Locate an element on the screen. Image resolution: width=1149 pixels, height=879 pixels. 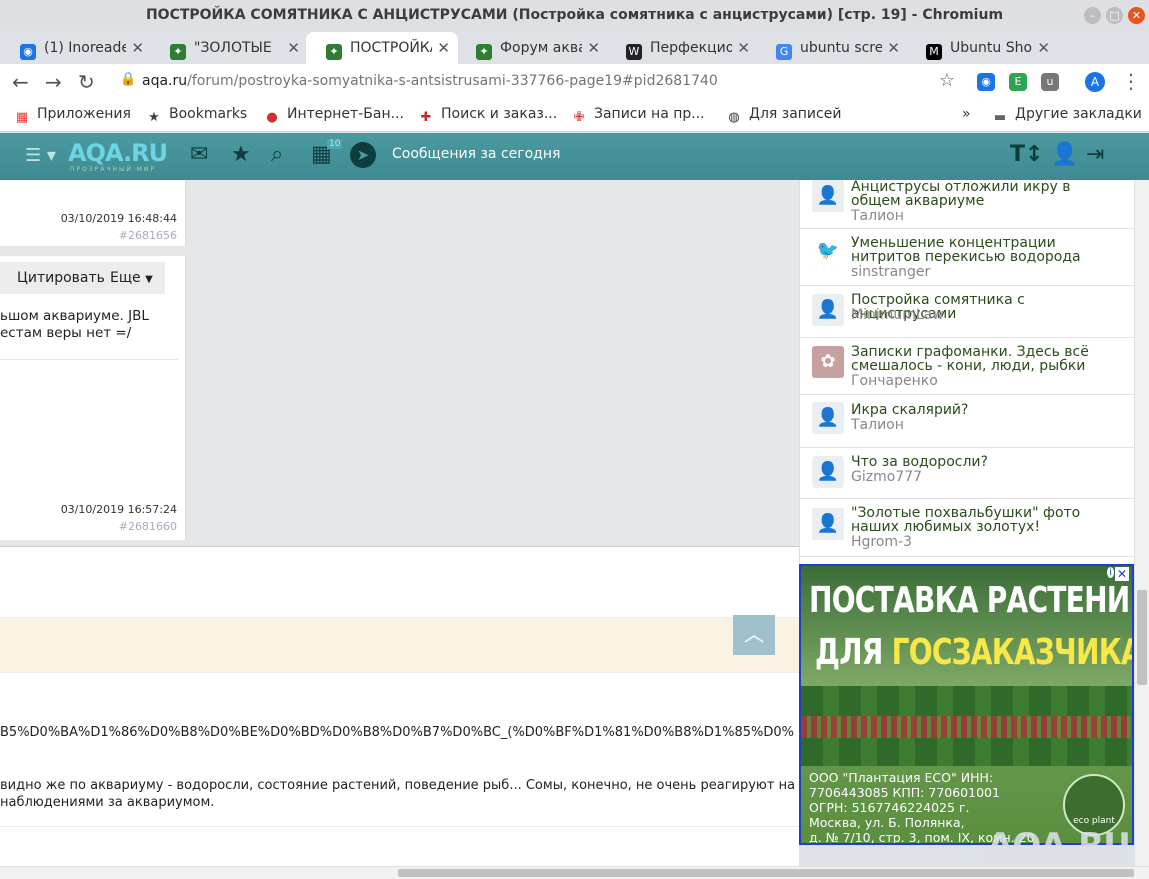
site-logo: AQA.RU is located at coordinates (118, 153).